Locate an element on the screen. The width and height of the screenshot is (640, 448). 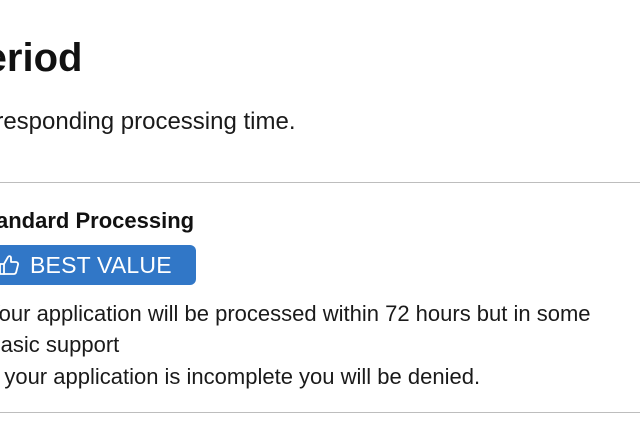
page-title: Period is located at coordinates (41, 58).